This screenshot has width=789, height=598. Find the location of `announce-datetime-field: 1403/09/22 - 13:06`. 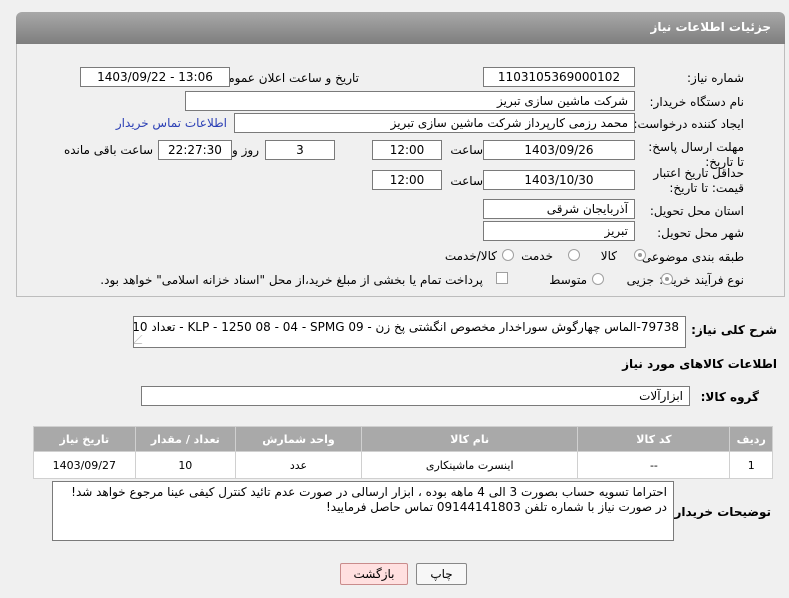

announce-datetime-field: 1403/09/22 - 13:06 is located at coordinates (155, 77).